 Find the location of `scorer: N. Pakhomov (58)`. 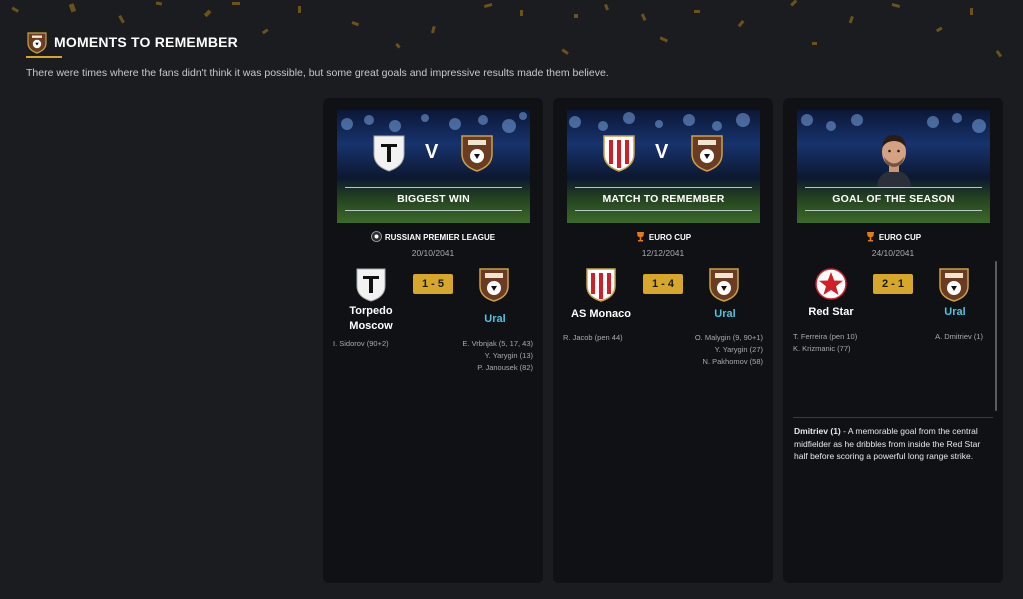

scorer: N. Pakhomov (58) is located at coordinates (732, 361).